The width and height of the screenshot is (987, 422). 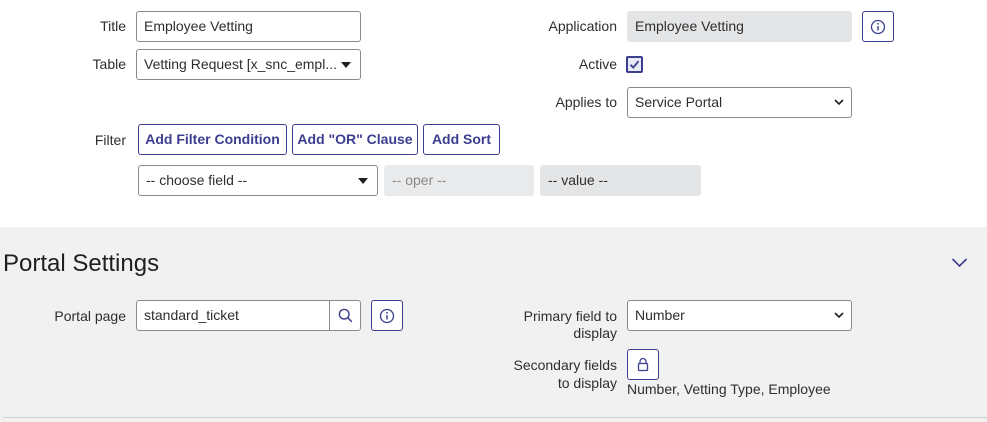 What do you see at coordinates (258, 180) in the screenshot?
I see `choose-field-select: -- choose field --` at bounding box center [258, 180].